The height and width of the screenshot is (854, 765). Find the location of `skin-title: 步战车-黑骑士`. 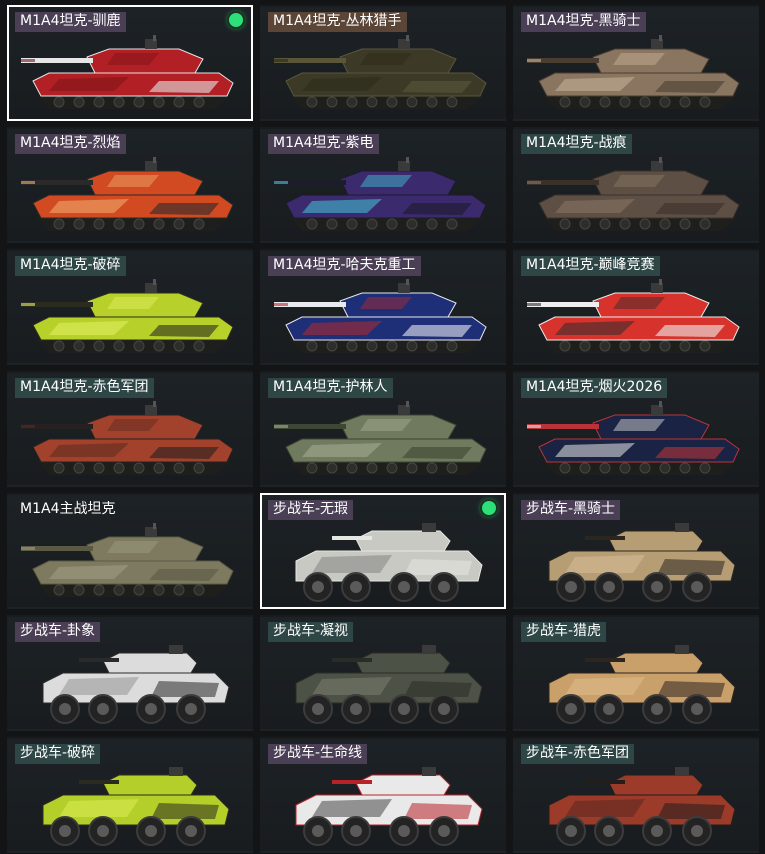

skin-title: 步战车-黑骑士 is located at coordinates (571, 510).